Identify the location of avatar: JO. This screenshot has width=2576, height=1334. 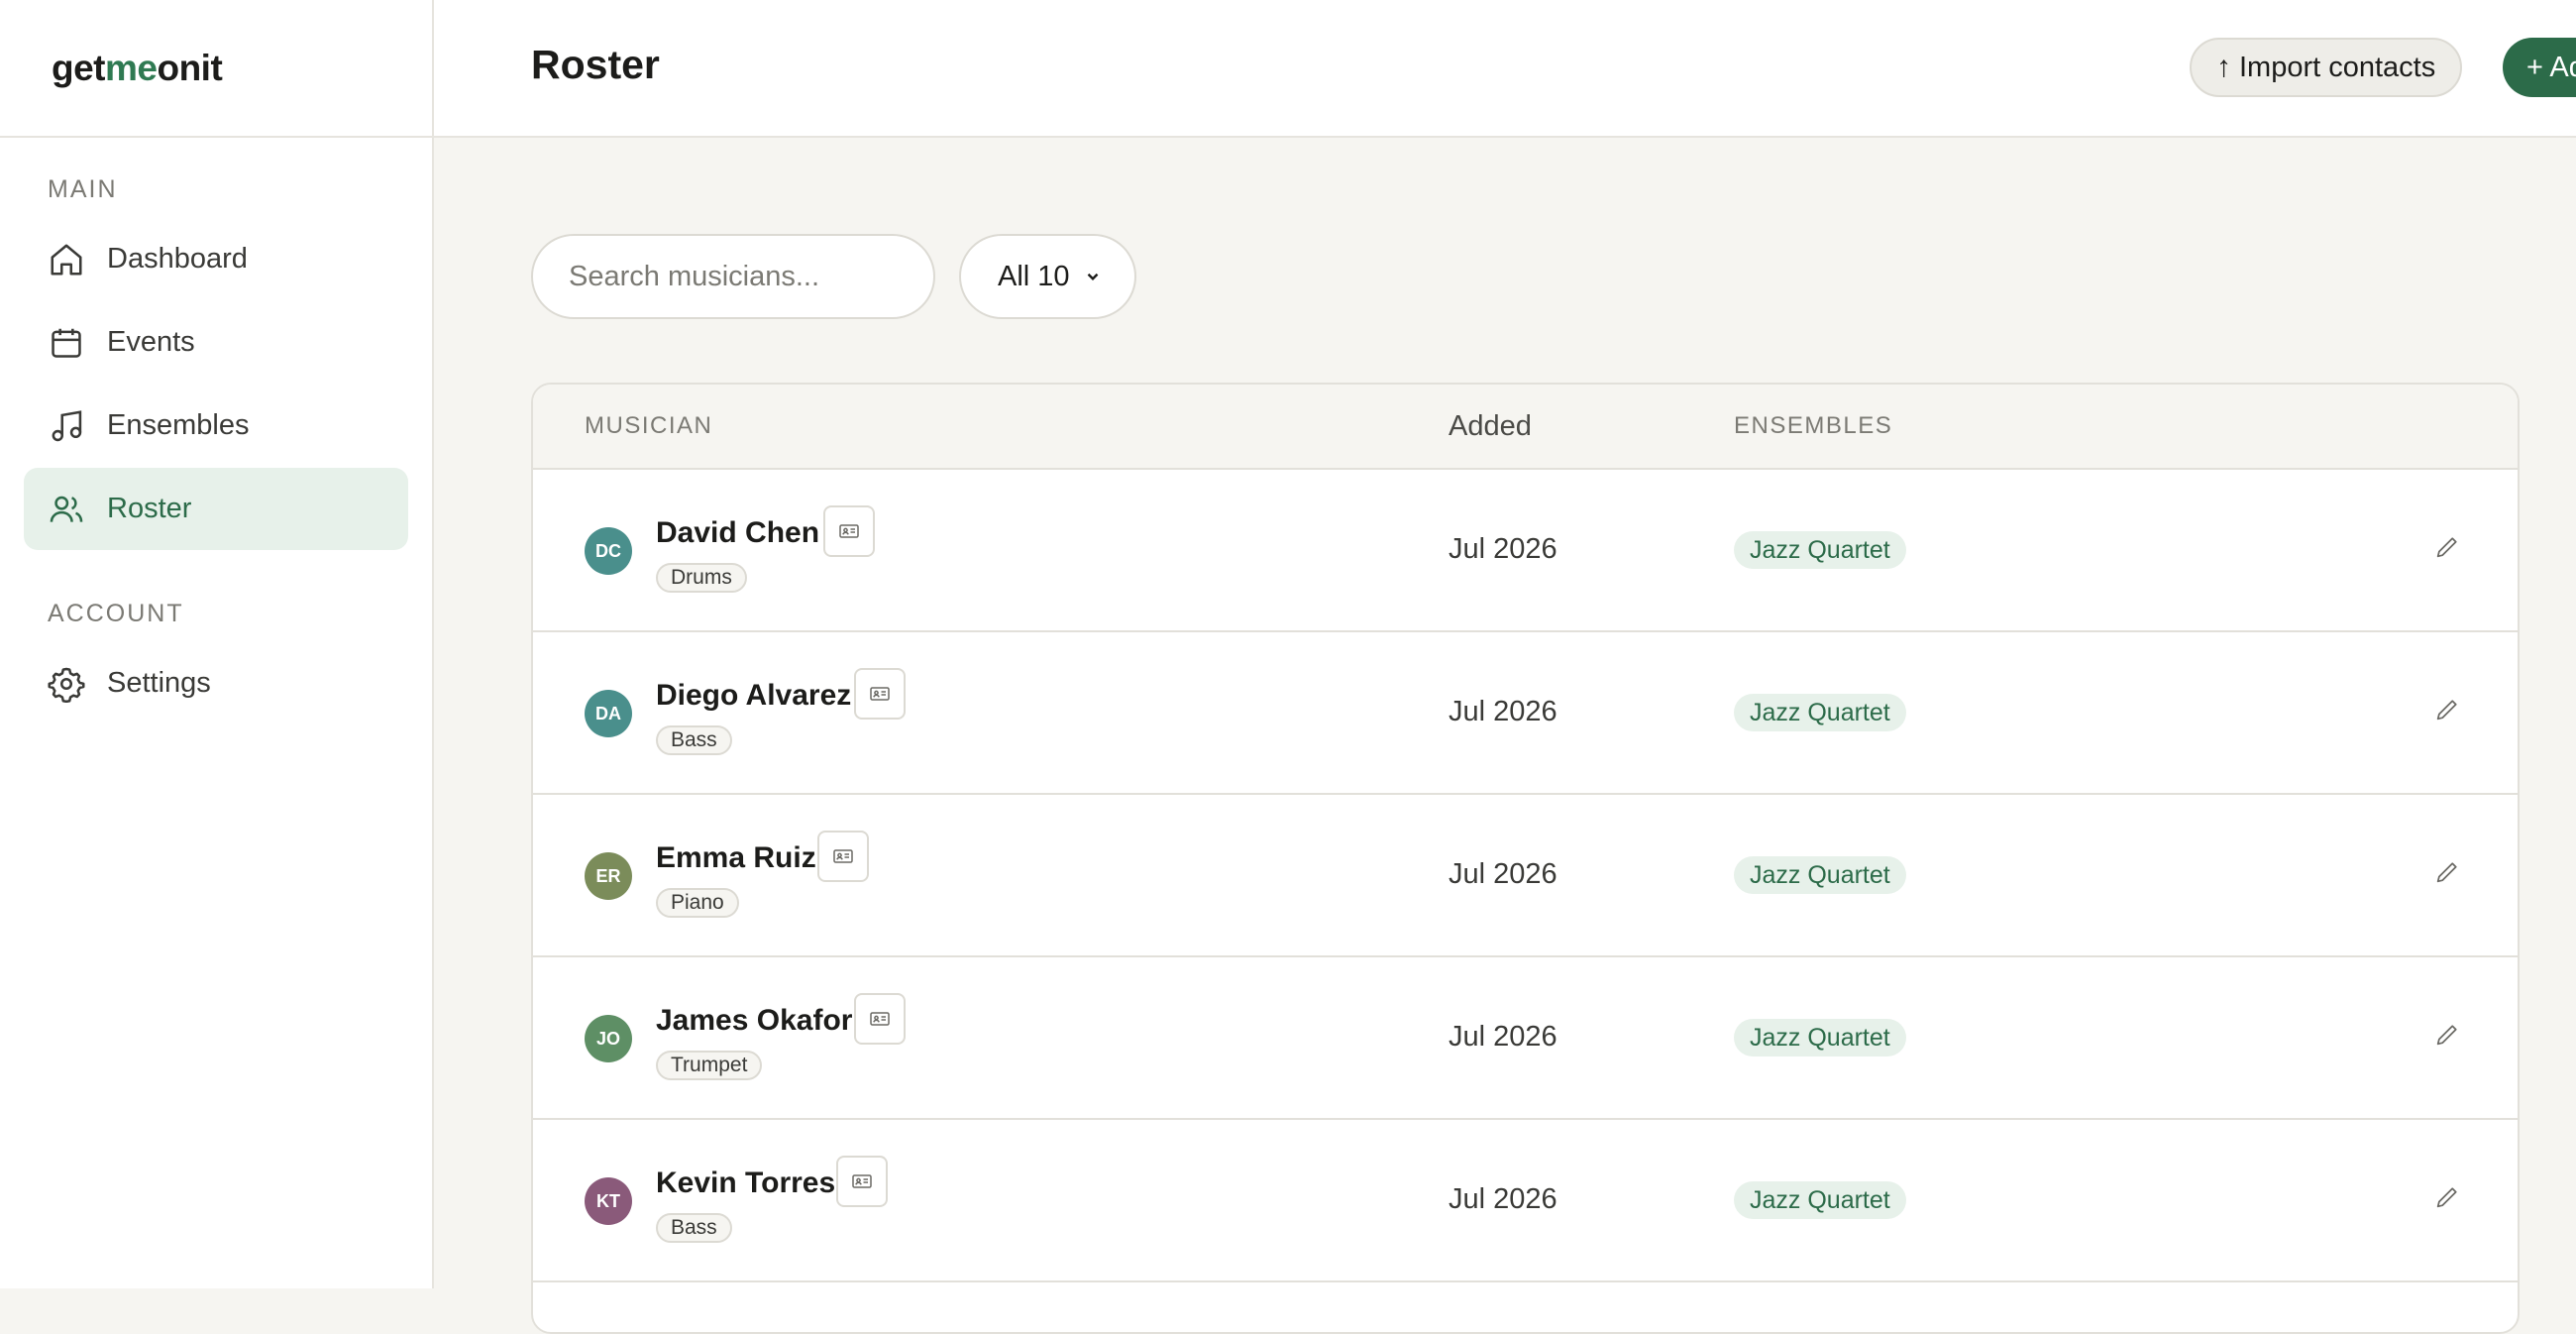
(608, 1038).